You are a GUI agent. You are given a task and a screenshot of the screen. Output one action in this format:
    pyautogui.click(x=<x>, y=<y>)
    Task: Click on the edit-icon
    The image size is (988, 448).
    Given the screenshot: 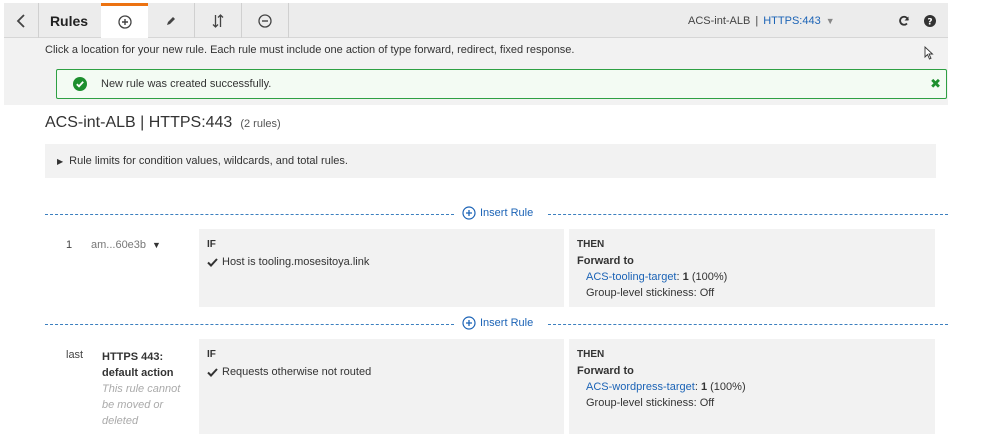 What is the action you would take?
    pyautogui.click(x=171, y=20)
    